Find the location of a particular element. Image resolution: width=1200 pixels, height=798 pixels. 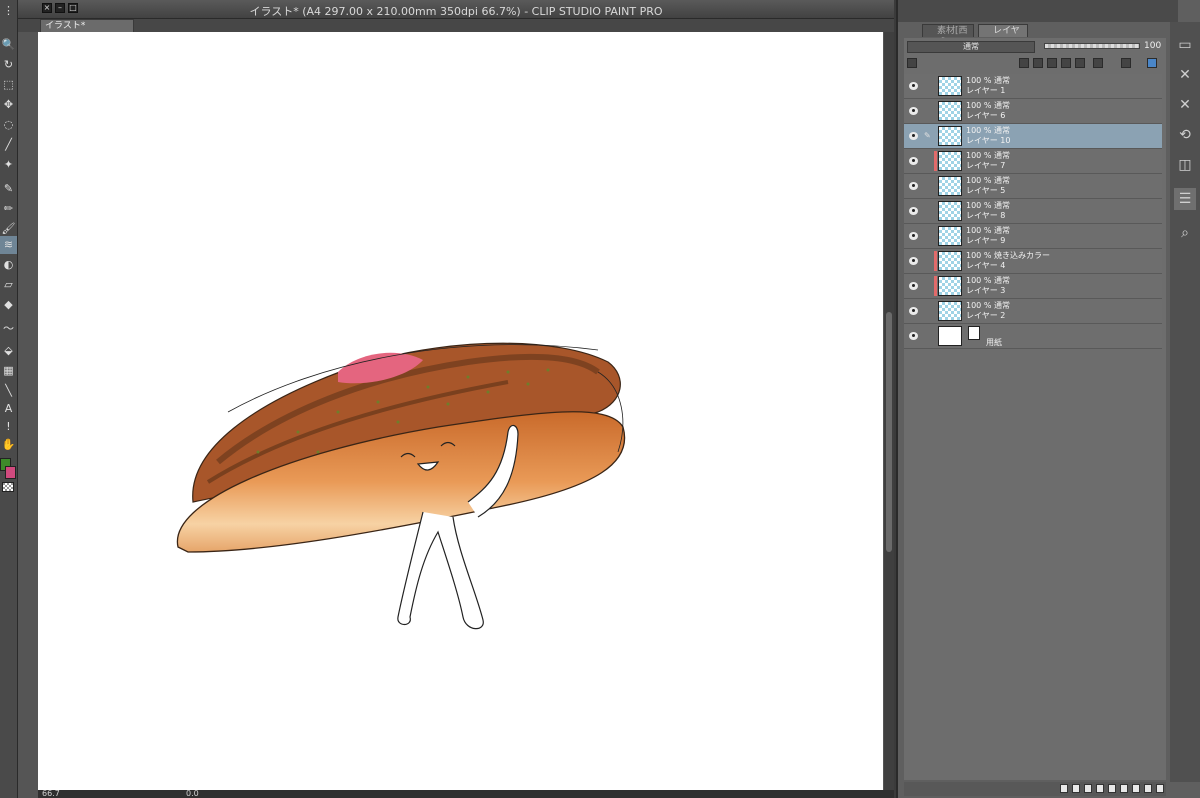

reference-icon is located at coordinates (1038, 63).